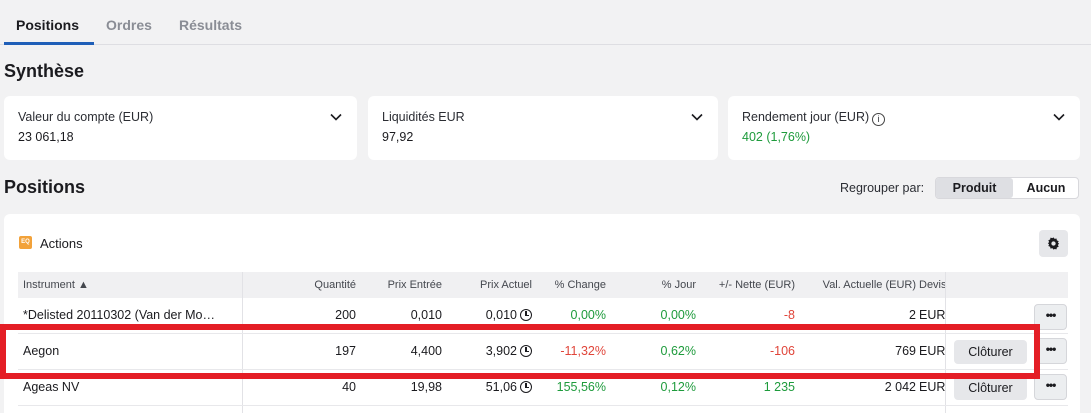 Image resolution: width=1091 pixels, height=413 pixels. What do you see at coordinates (869, 285) in the screenshot?
I see `th-valeur: Val. Actuelle (EUR)` at bounding box center [869, 285].